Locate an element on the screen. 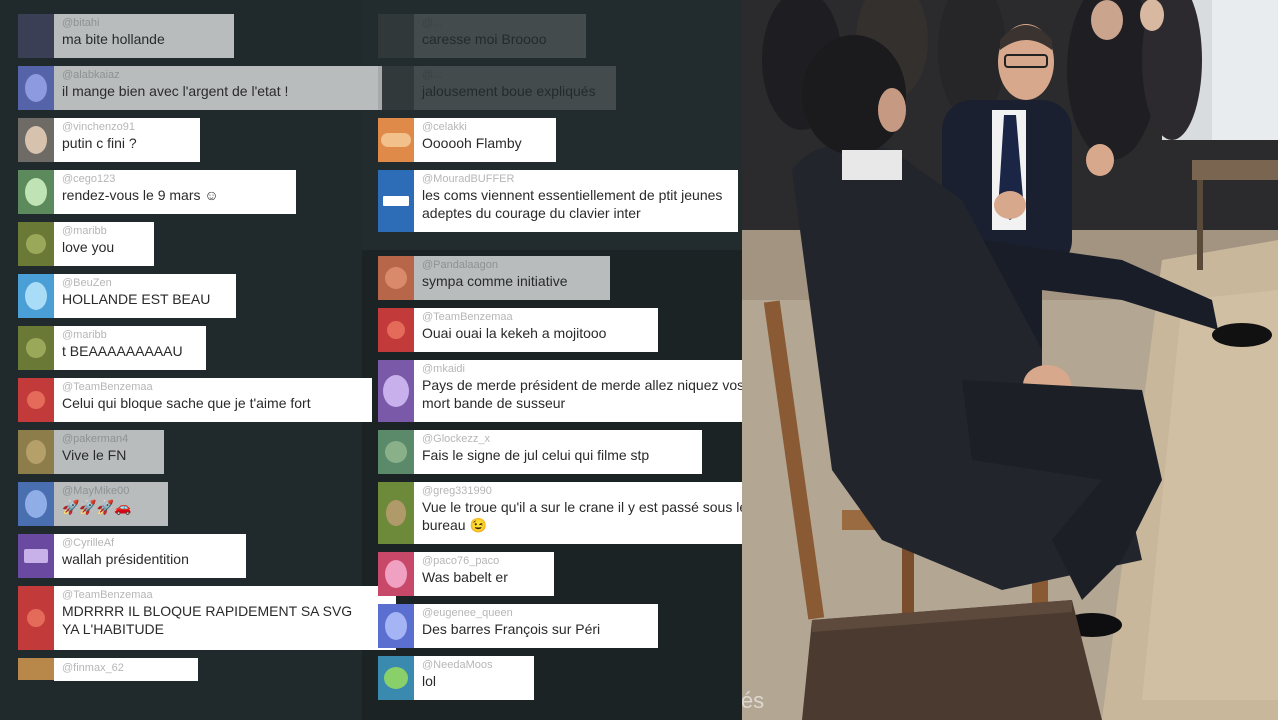  message-bubble: @BeuZen HOLLANDE EST BEAU is located at coordinates (145, 296).